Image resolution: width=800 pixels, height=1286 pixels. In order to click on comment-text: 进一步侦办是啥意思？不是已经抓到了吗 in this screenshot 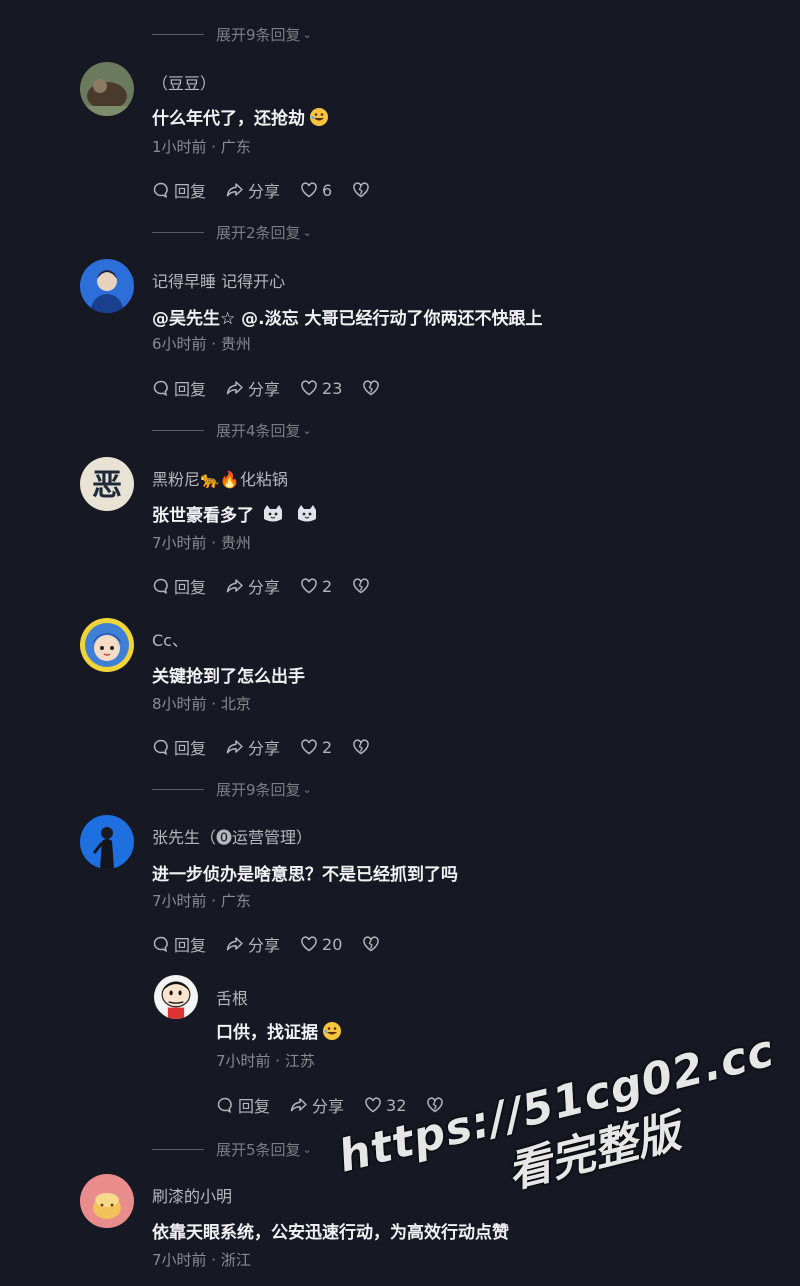, I will do `click(305, 875)`.